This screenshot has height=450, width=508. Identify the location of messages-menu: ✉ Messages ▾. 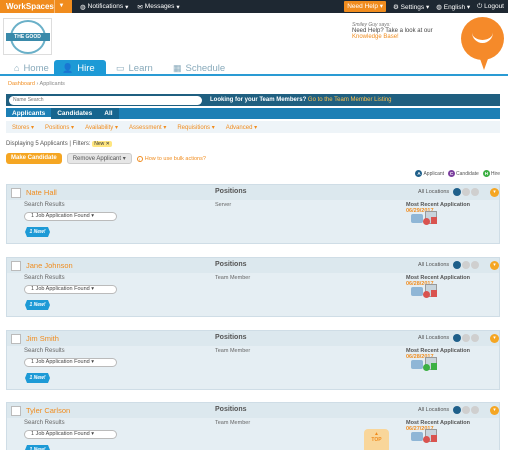
(158, 7).